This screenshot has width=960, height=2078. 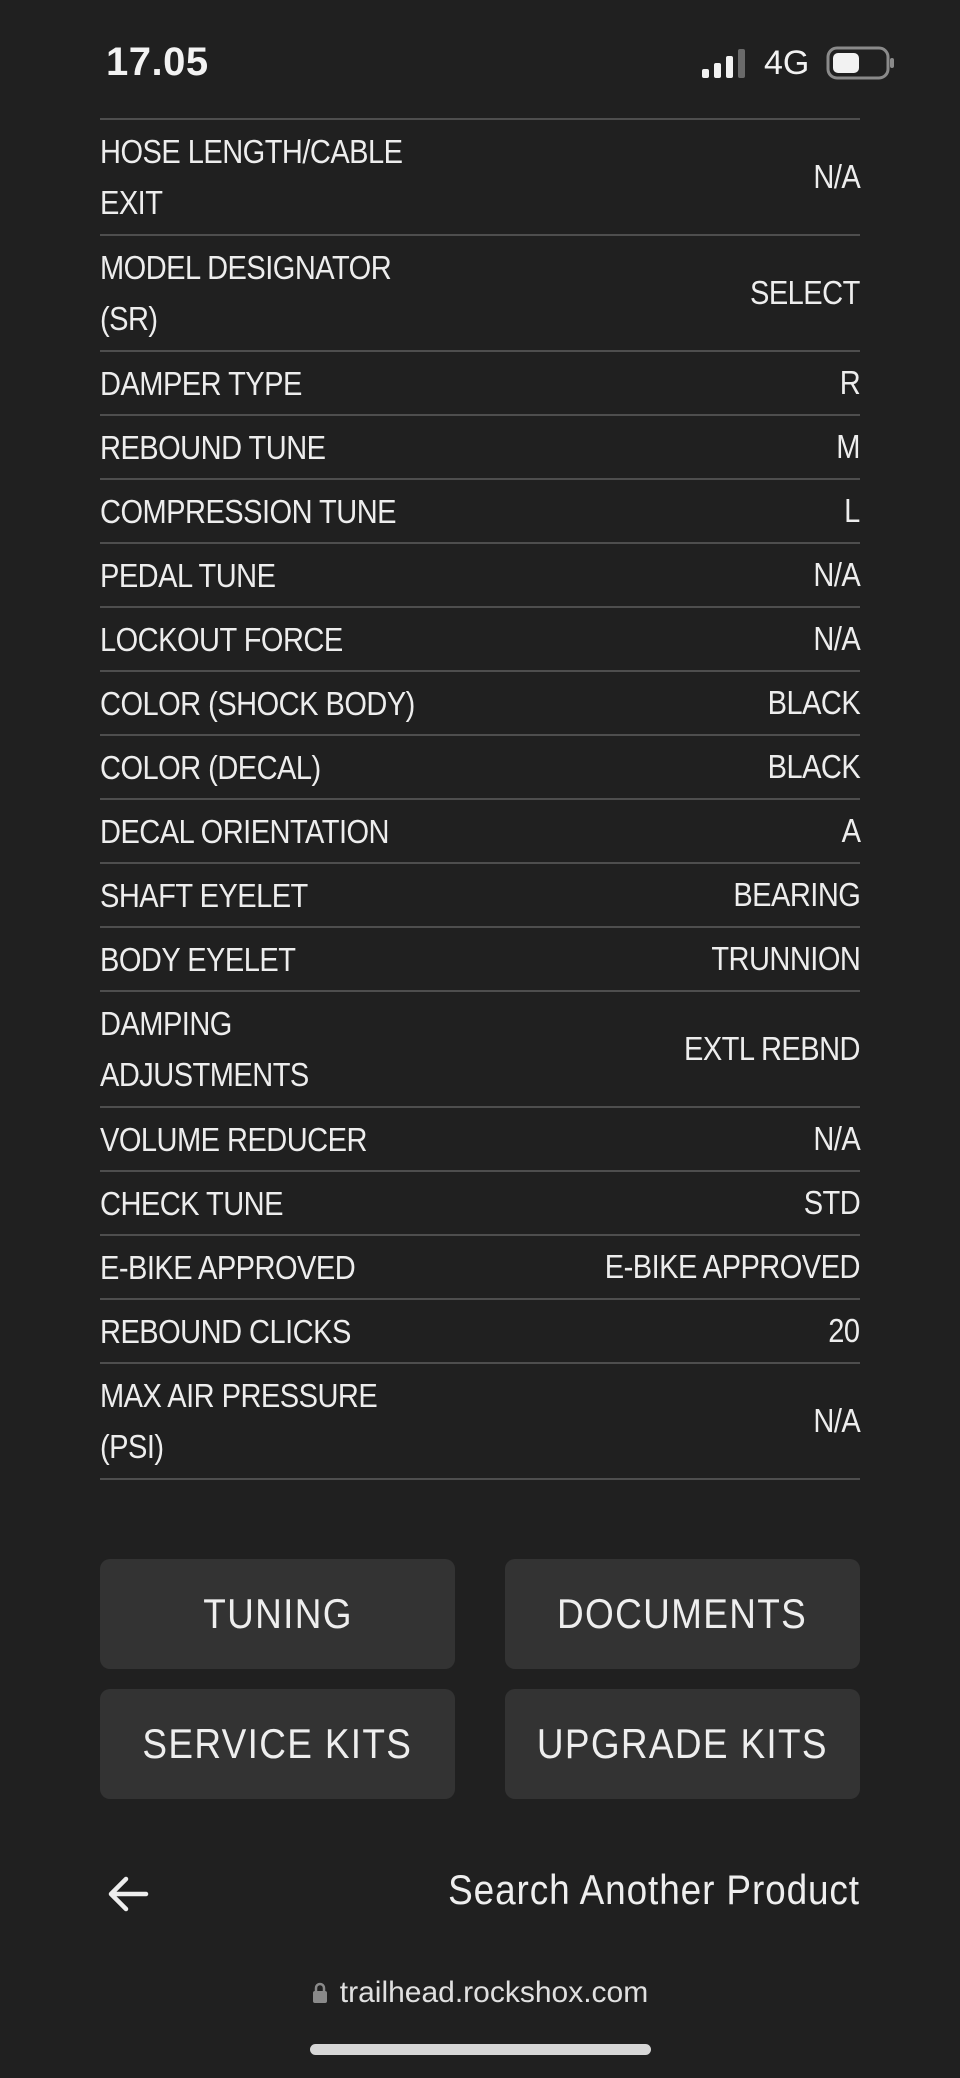 I want to click on spec-label: CHECK TUNE, so click(x=191, y=1203).